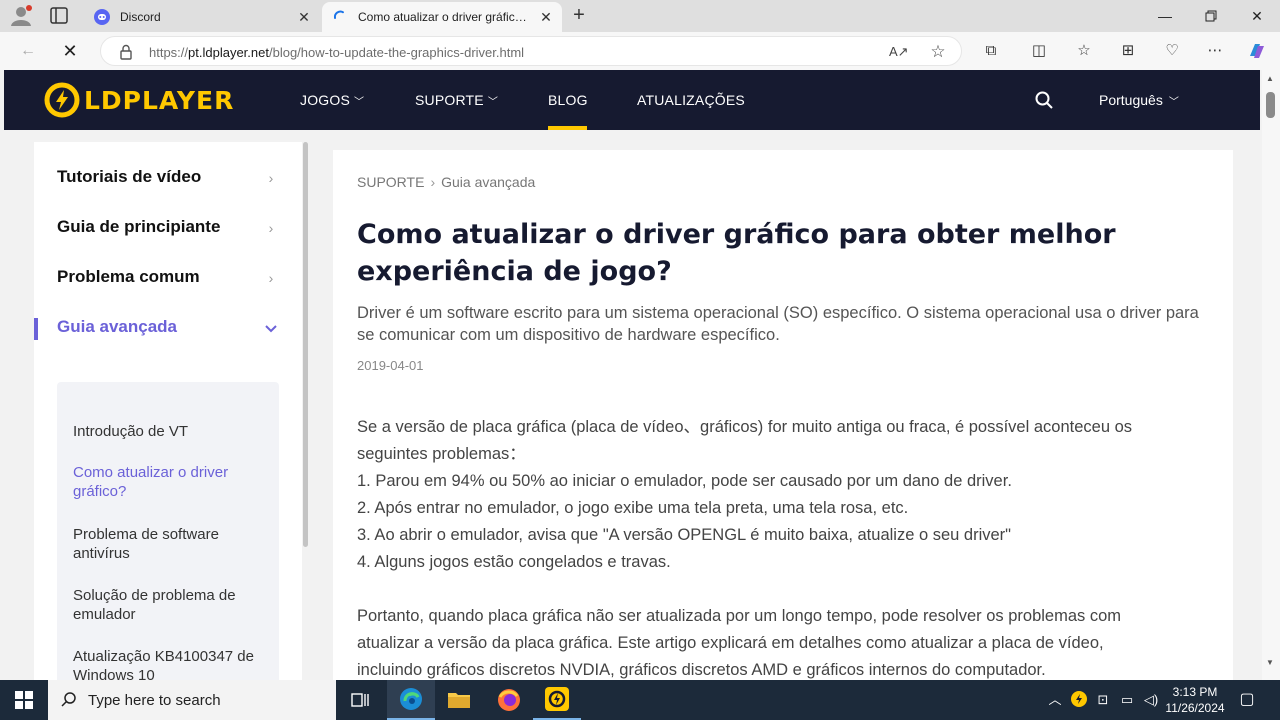  Describe the element at coordinates (168, 482) in the screenshot. I see `sub-item-atualizar-driver: Como atualizar o driver gráfico?` at that location.